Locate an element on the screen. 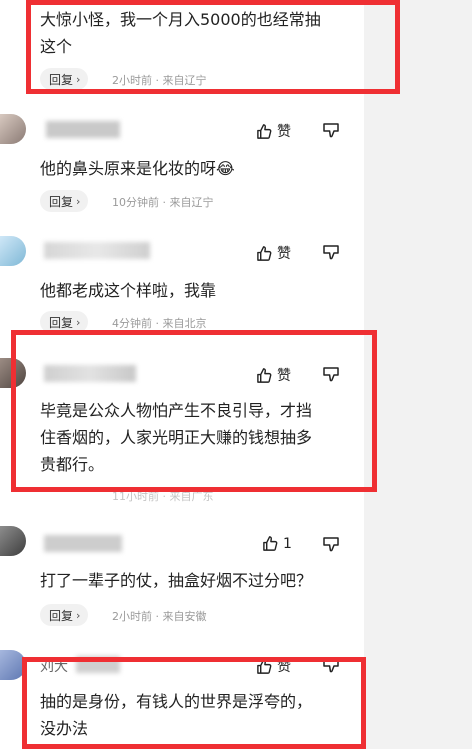 The image size is (472, 749). username: 刘大 is located at coordinates (54, 666).